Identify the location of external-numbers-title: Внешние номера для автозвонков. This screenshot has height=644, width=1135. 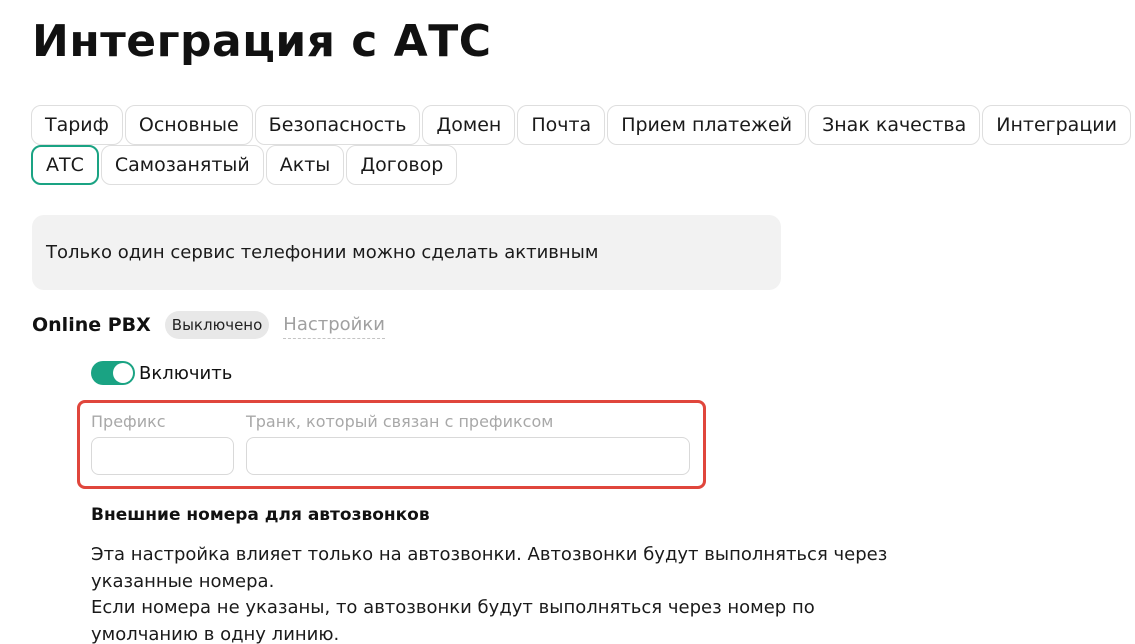
(260, 515).